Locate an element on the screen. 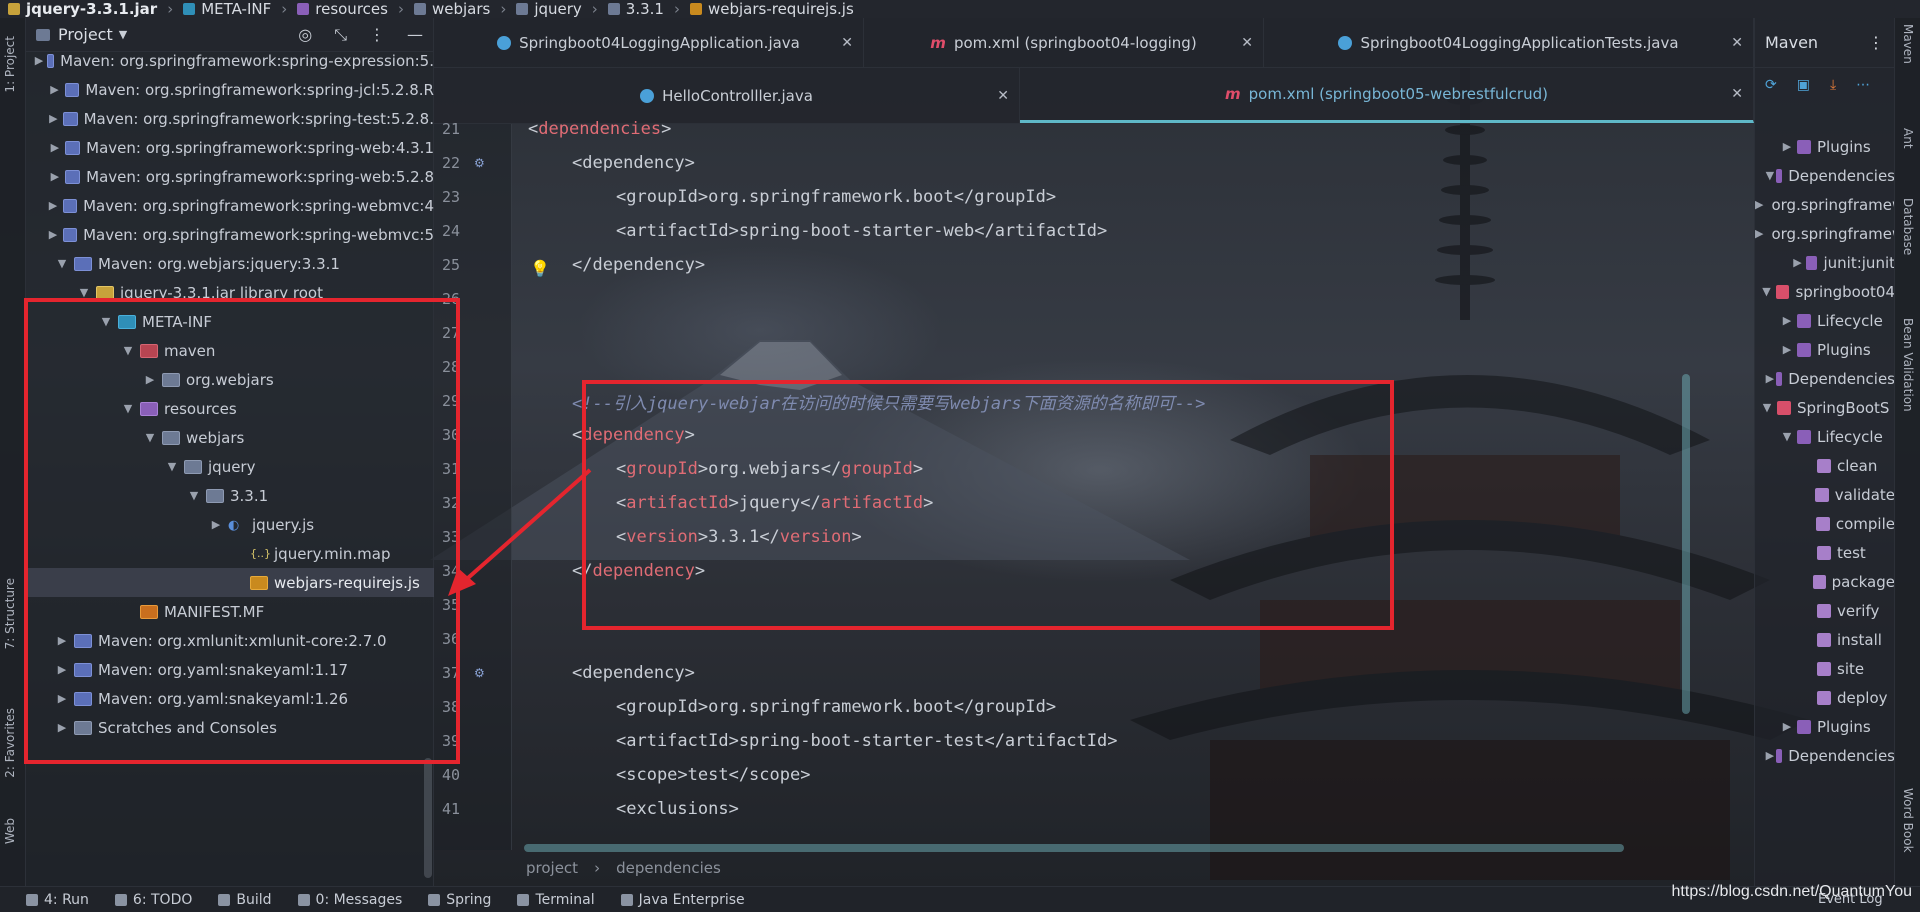 This screenshot has height=912, width=1920. status-tool-button: Build is located at coordinates (245, 900).